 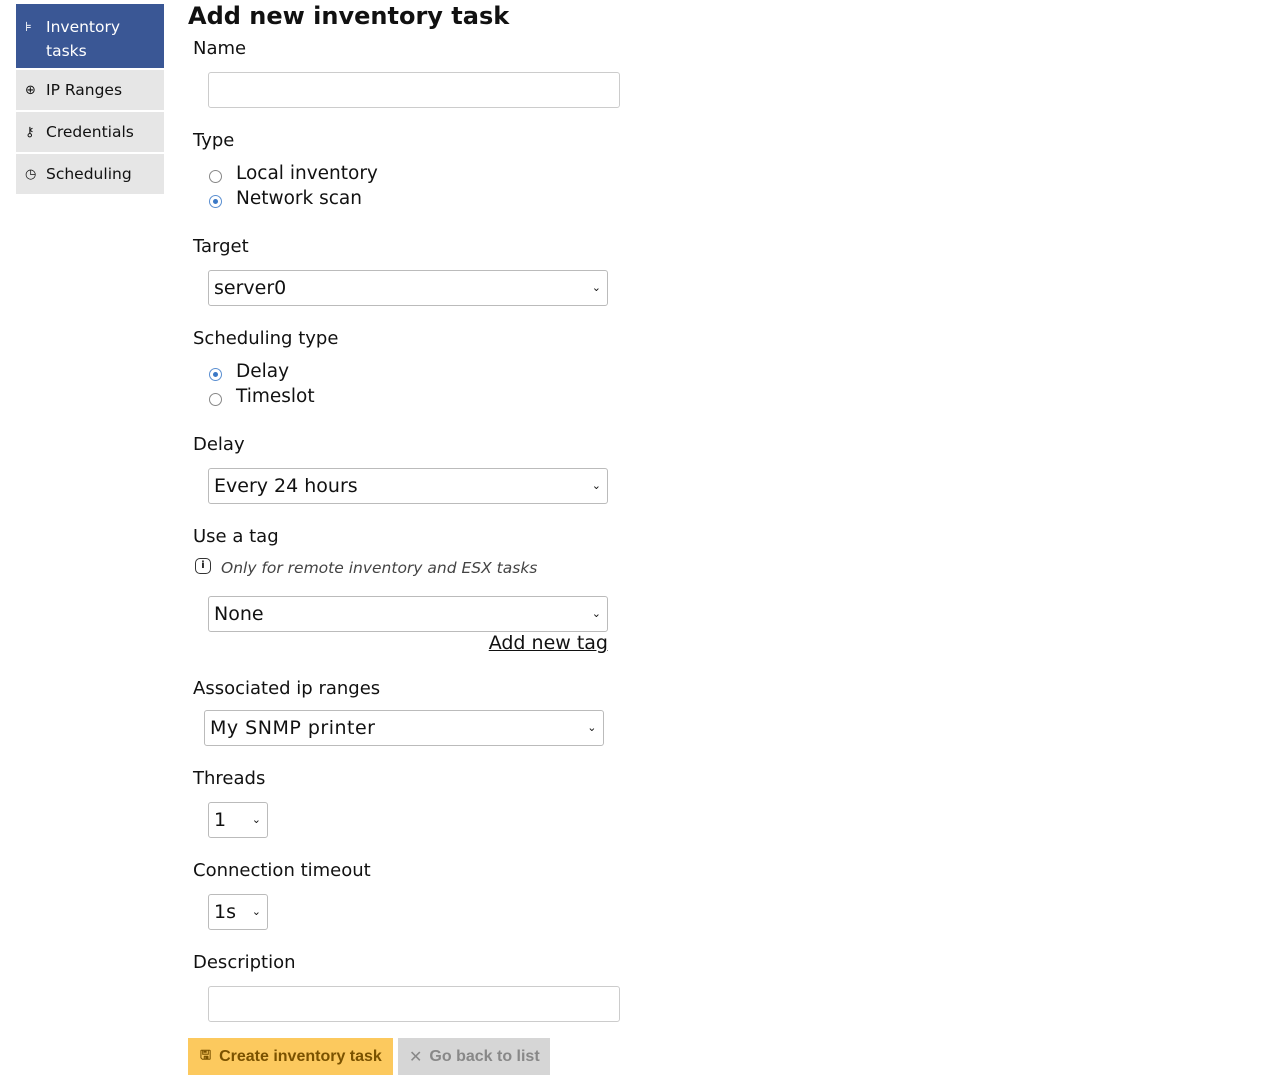 I want to click on sidebar-item-credentials: ⚷ Credentials, so click(x=90, y=132).